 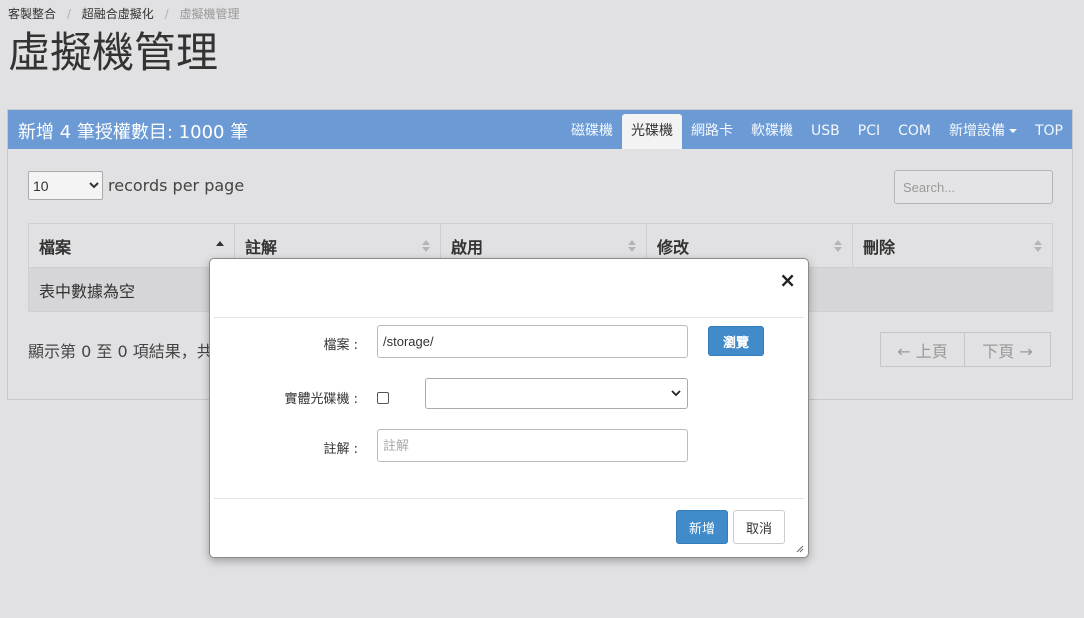 I want to click on caret-down-icon, so click(x=1012, y=131).